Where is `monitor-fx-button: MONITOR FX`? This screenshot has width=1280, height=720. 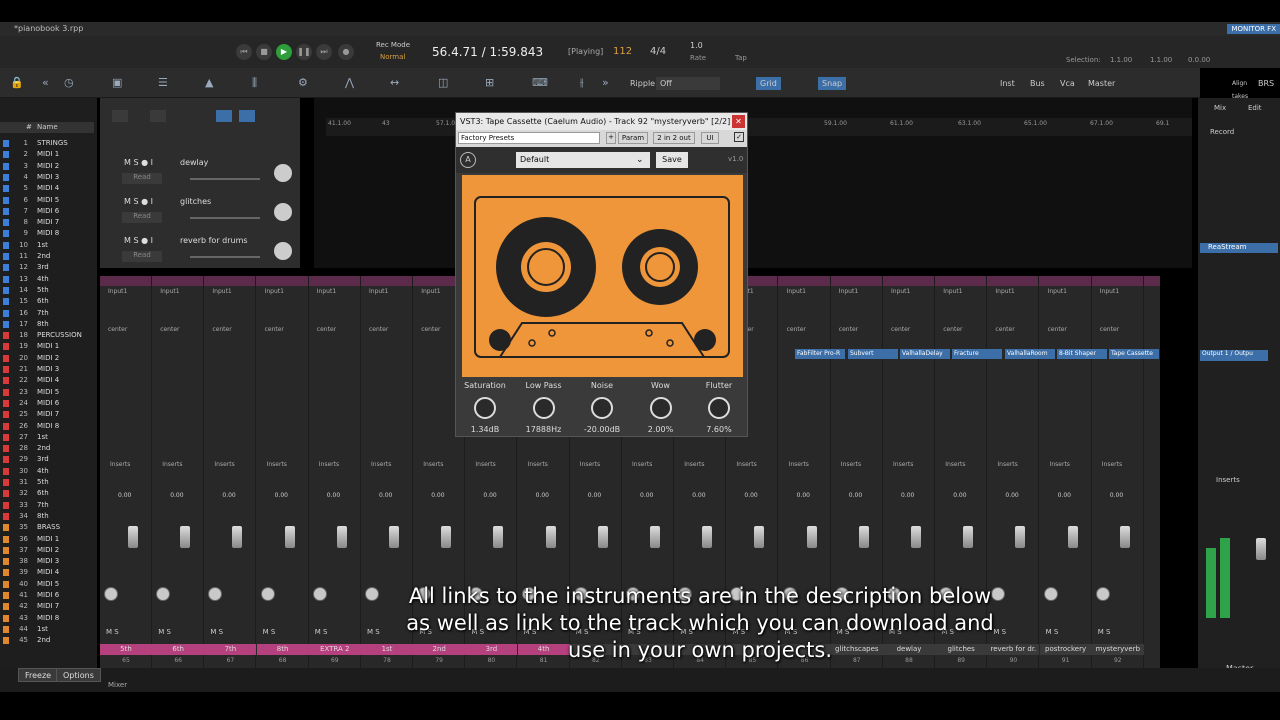
monitor-fx-button: MONITOR FX is located at coordinates (1253, 29).